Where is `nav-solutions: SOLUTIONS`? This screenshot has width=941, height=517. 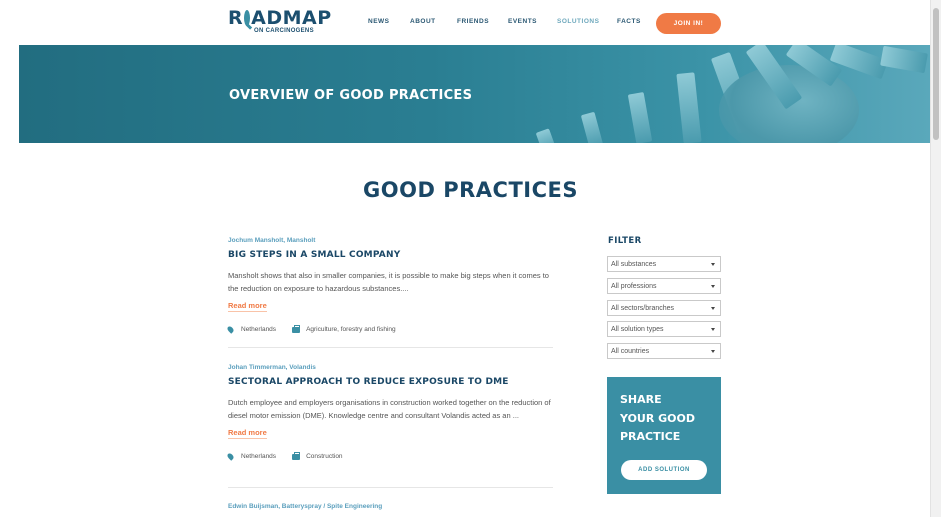
nav-solutions: SOLUTIONS is located at coordinates (578, 21).